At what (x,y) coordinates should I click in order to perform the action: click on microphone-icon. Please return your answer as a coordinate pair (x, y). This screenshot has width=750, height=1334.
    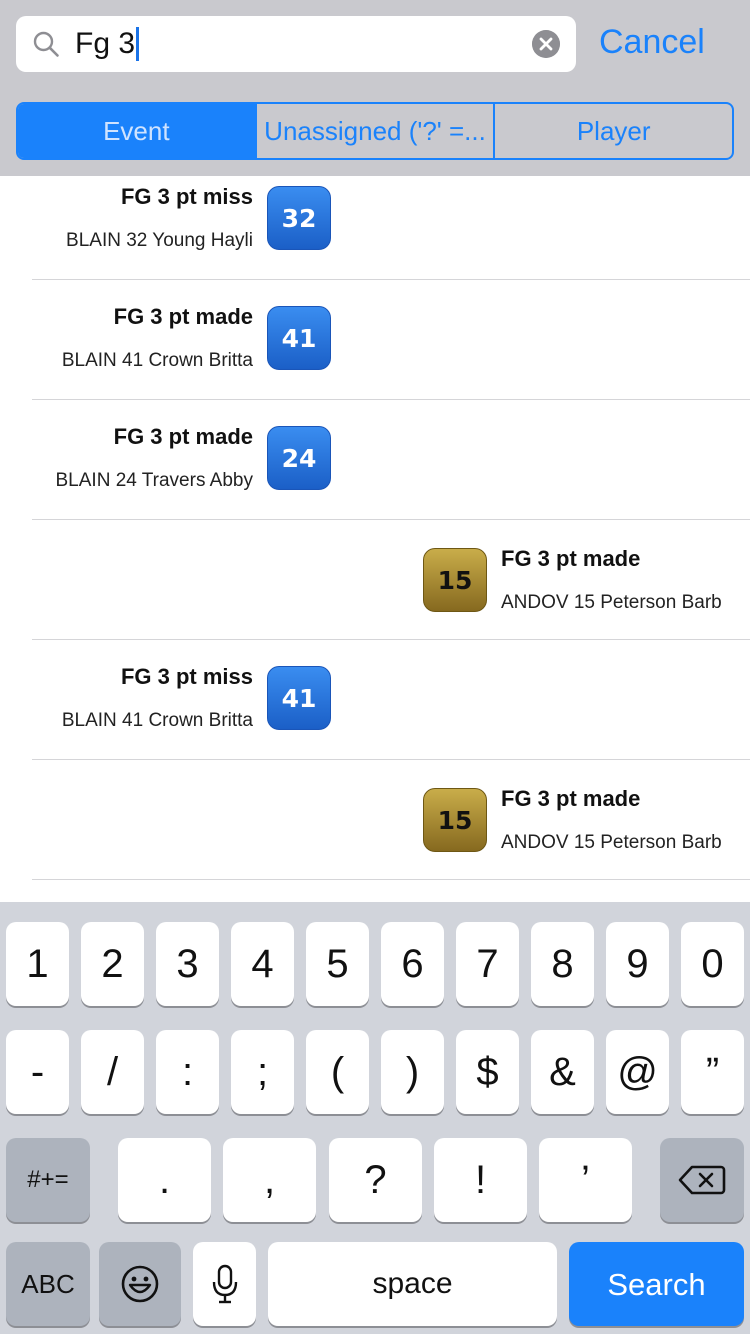
    Looking at the image, I should click on (224, 1284).